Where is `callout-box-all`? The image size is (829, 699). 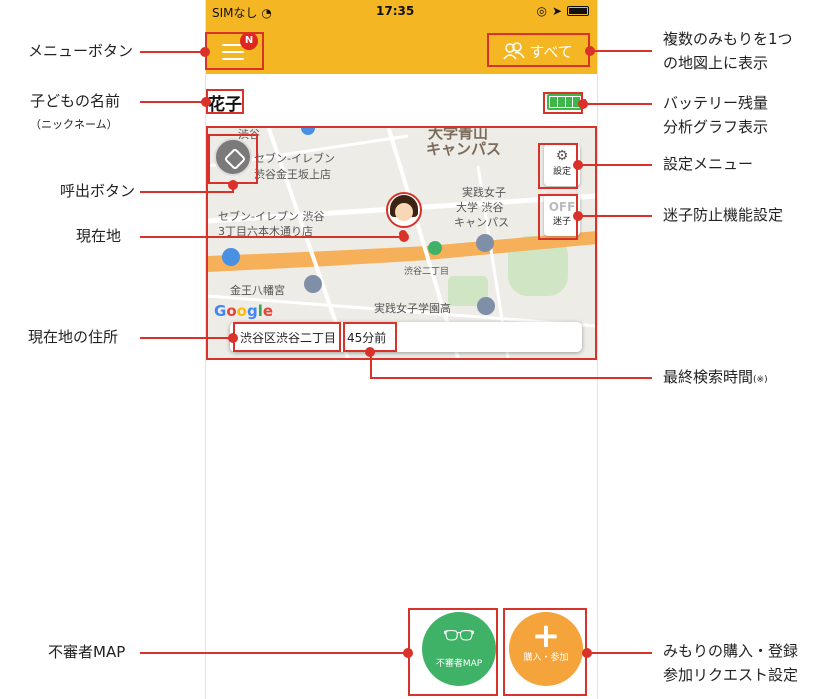 callout-box-all is located at coordinates (538, 50).